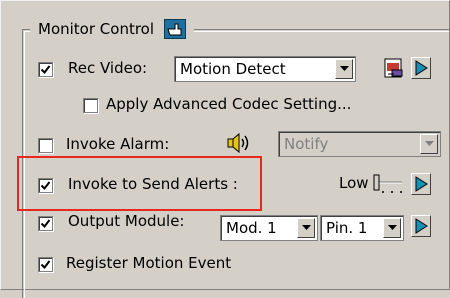  What do you see at coordinates (175, 29) in the screenshot?
I see `hand-pointer-icon` at bounding box center [175, 29].